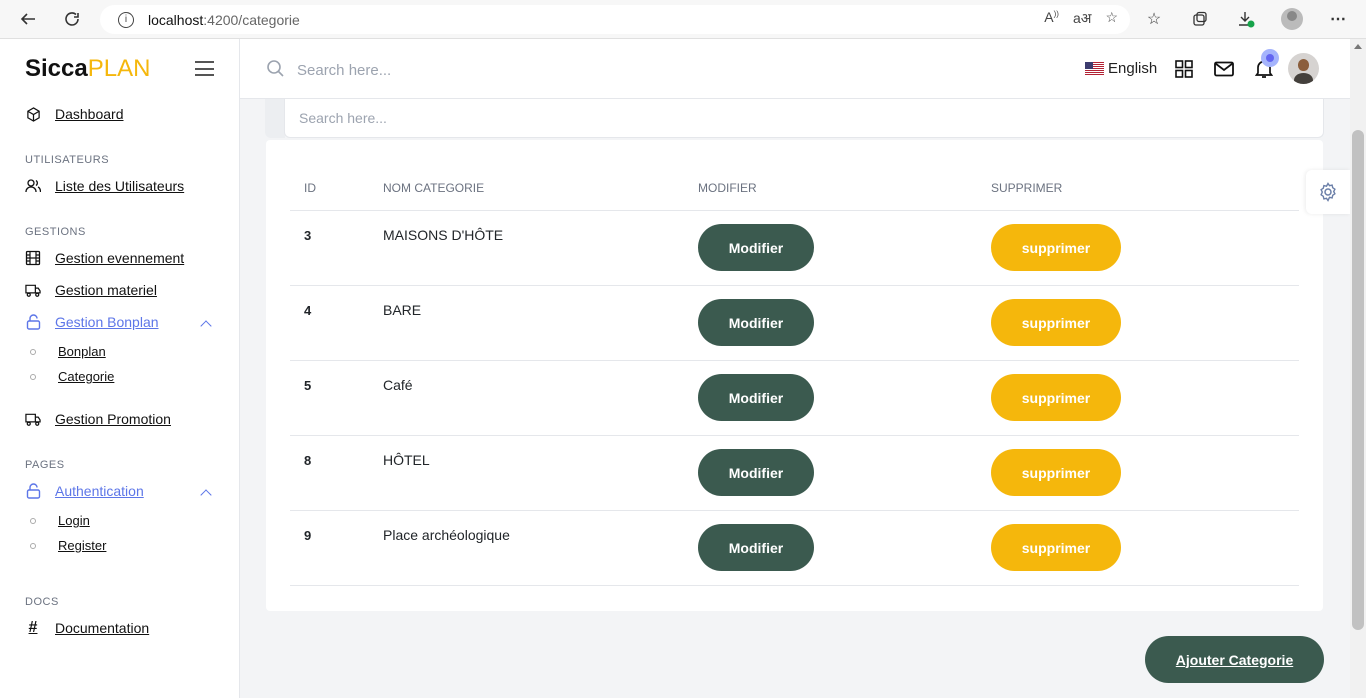  What do you see at coordinates (1234, 659) in the screenshot?
I see `add-category-button: Ajouter Categorie` at bounding box center [1234, 659].